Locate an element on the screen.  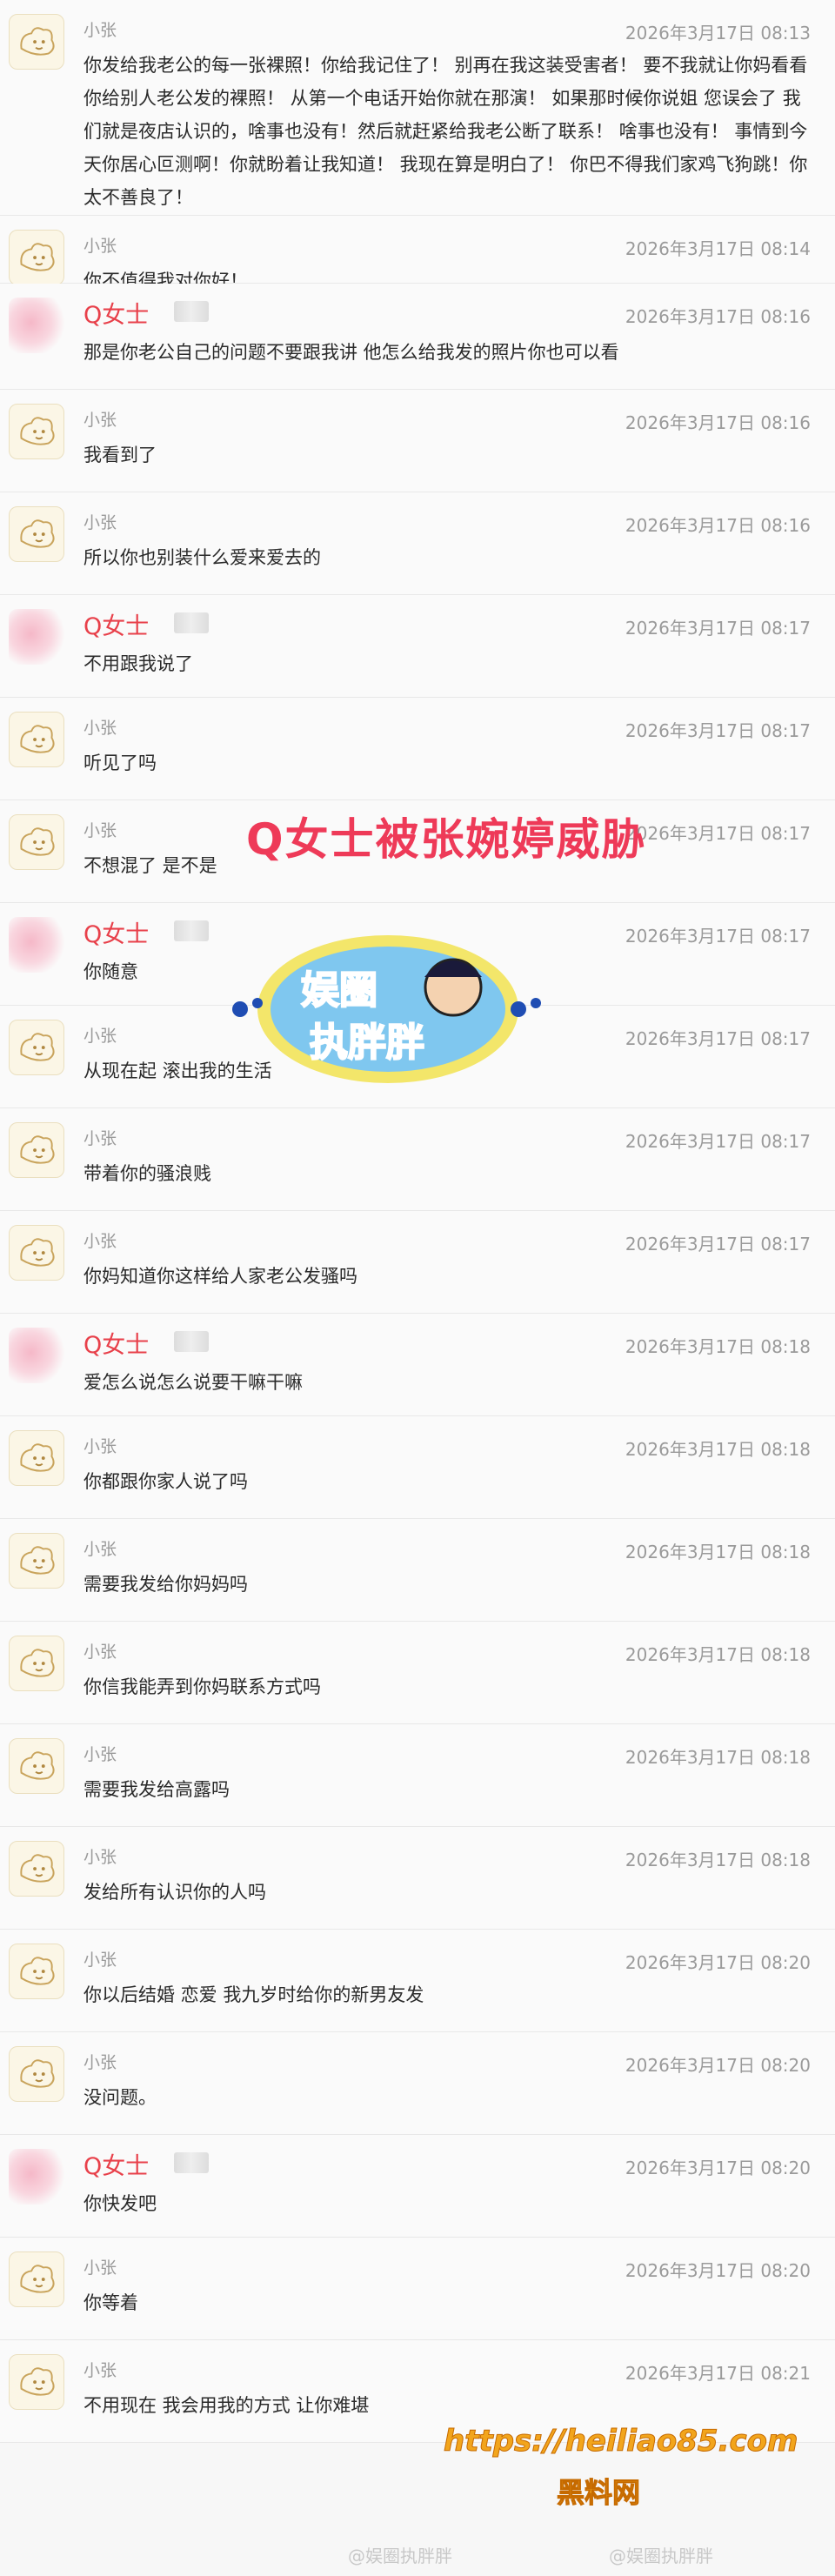
message-timestamp: 2026年3月17日 08:13 is located at coordinates (718, 33).